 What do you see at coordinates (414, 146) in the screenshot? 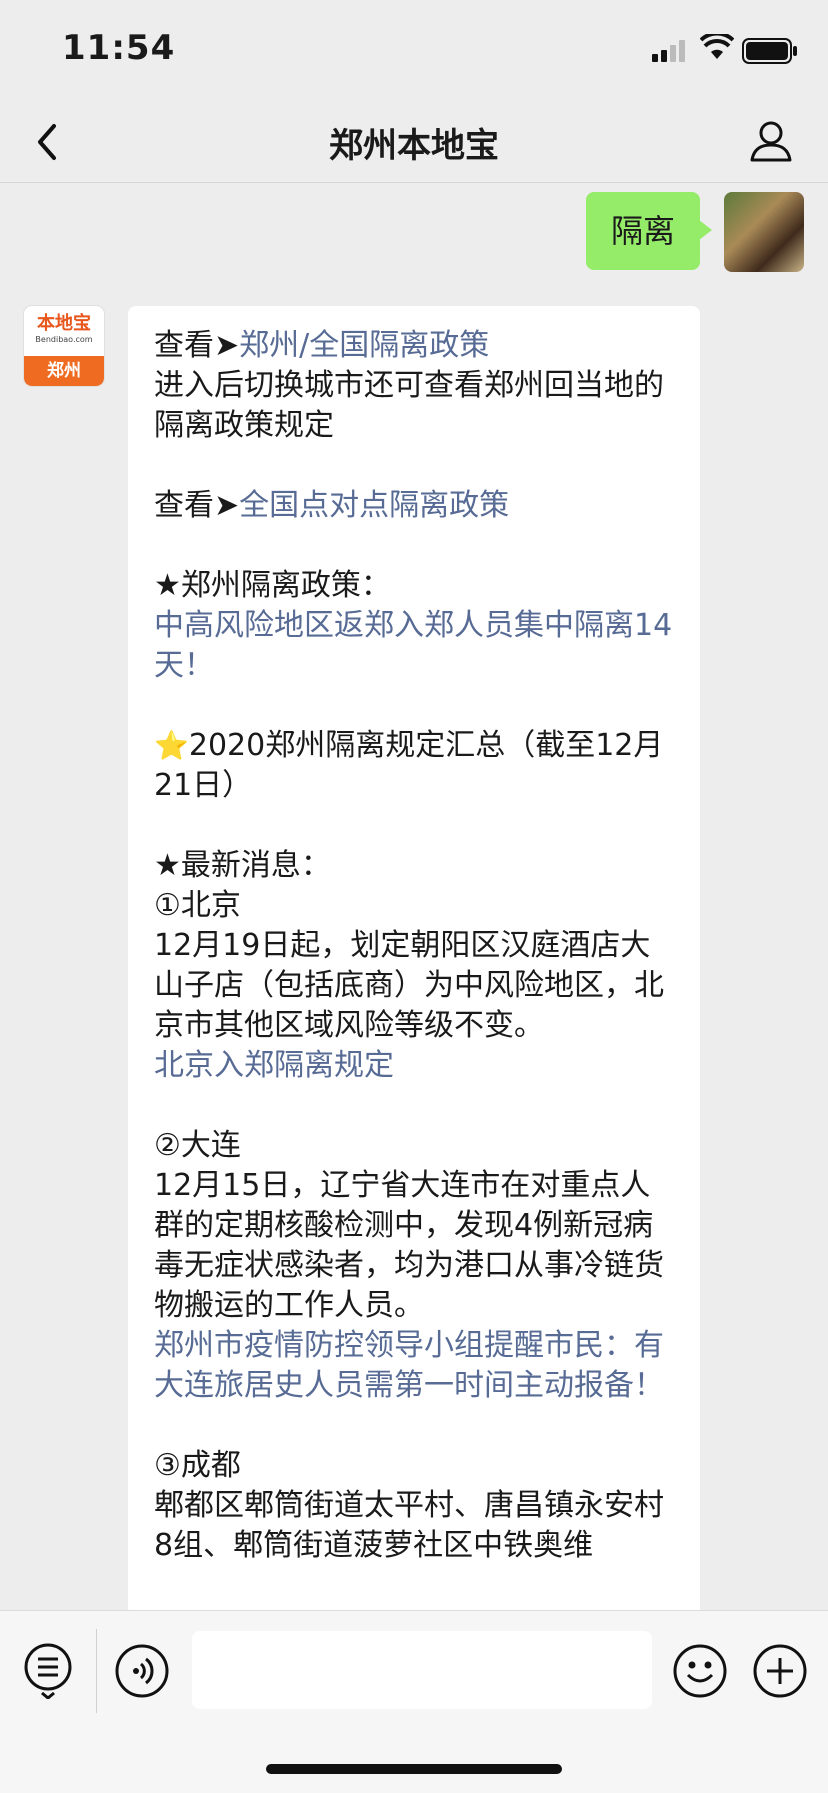
I see `page-title: 郑州本地宝` at bounding box center [414, 146].